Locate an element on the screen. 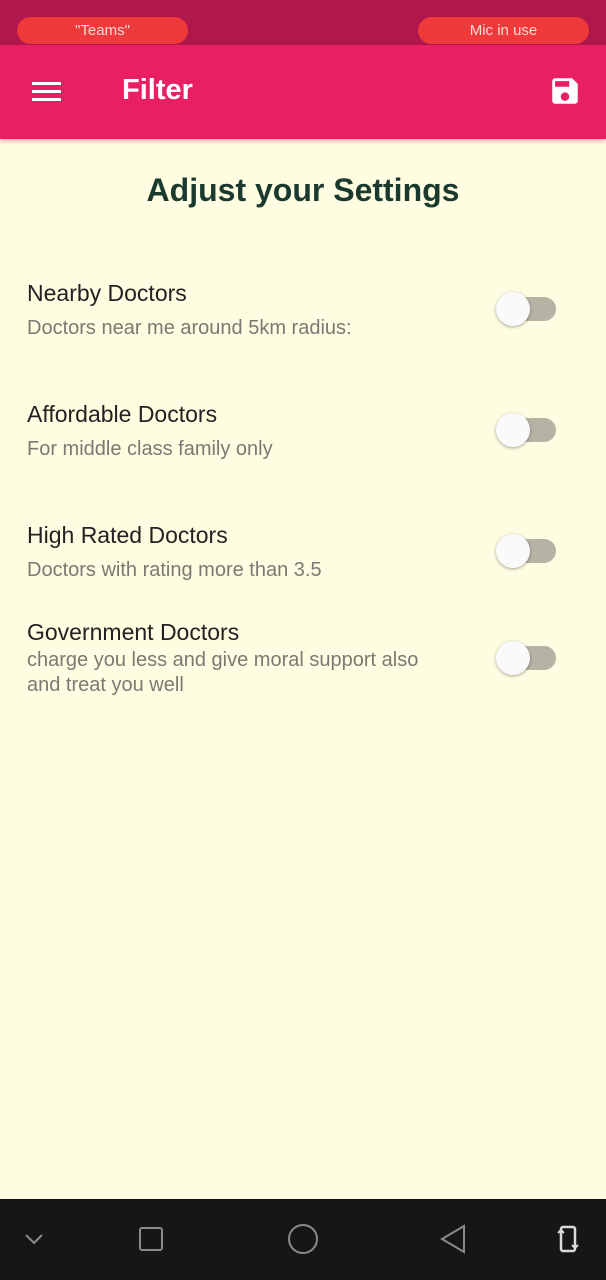 The height and width of the screenshot is (1280, 606). settings-heading: Adjust your Settings is located at coordinates (303, 190).